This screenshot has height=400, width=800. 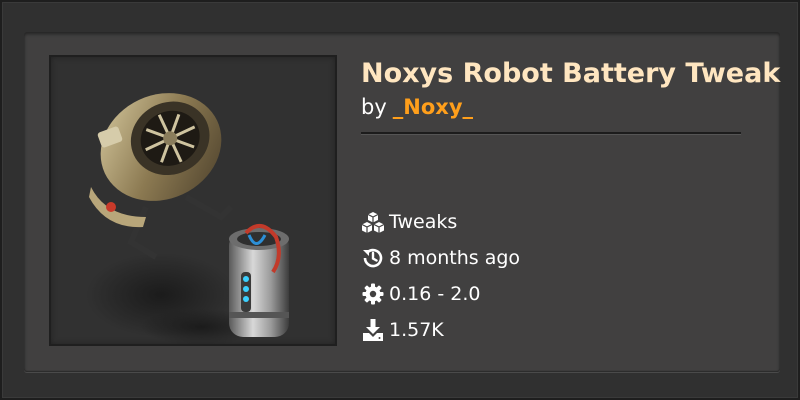 What do you see at coordinates (375, 294) in the screenshot?
I see `gear-icon` at bounding box center [375, 294].